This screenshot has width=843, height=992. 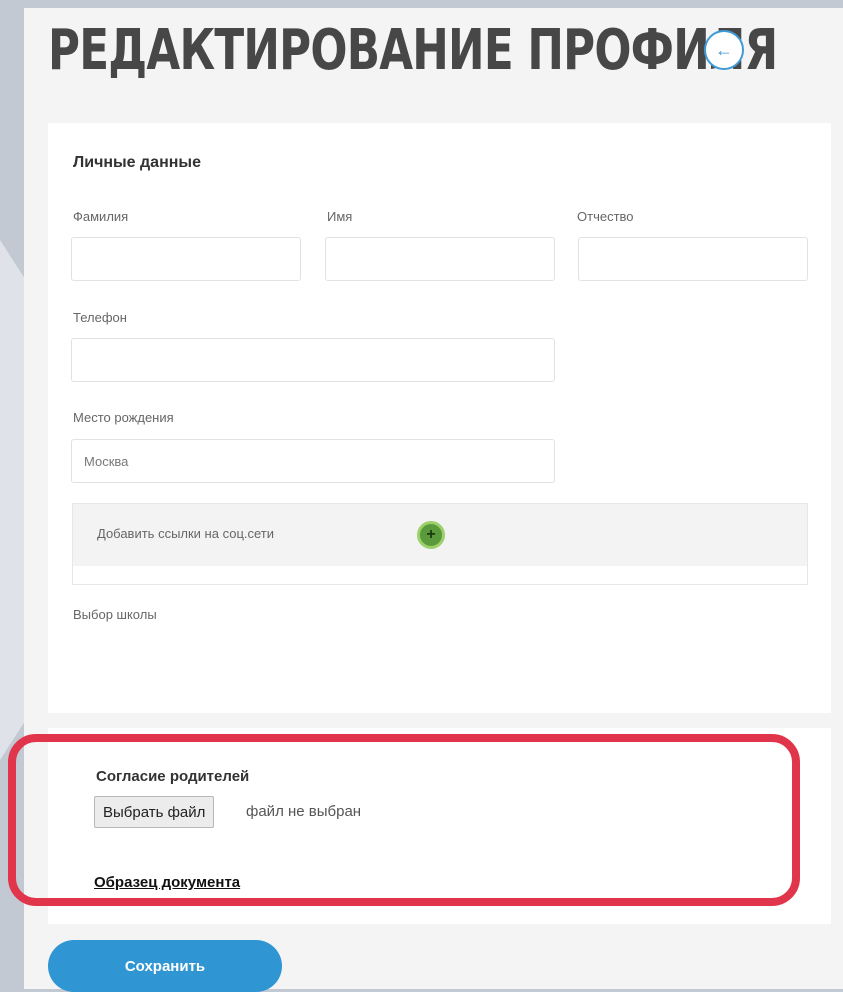 I want to click on arrow-left-icon: ←, so click(x=724, y=49).